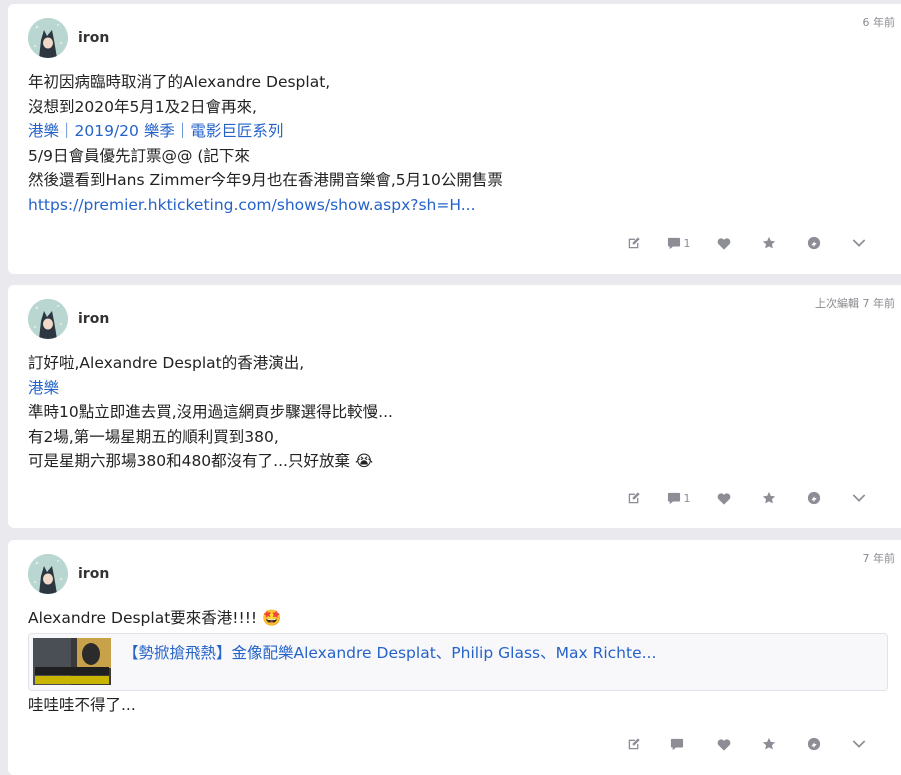 This screenshot has width=901, height=775. Describe the element at coordinates (879, 558) in the screenshot. I see `post-time: 7 年前` at that location.